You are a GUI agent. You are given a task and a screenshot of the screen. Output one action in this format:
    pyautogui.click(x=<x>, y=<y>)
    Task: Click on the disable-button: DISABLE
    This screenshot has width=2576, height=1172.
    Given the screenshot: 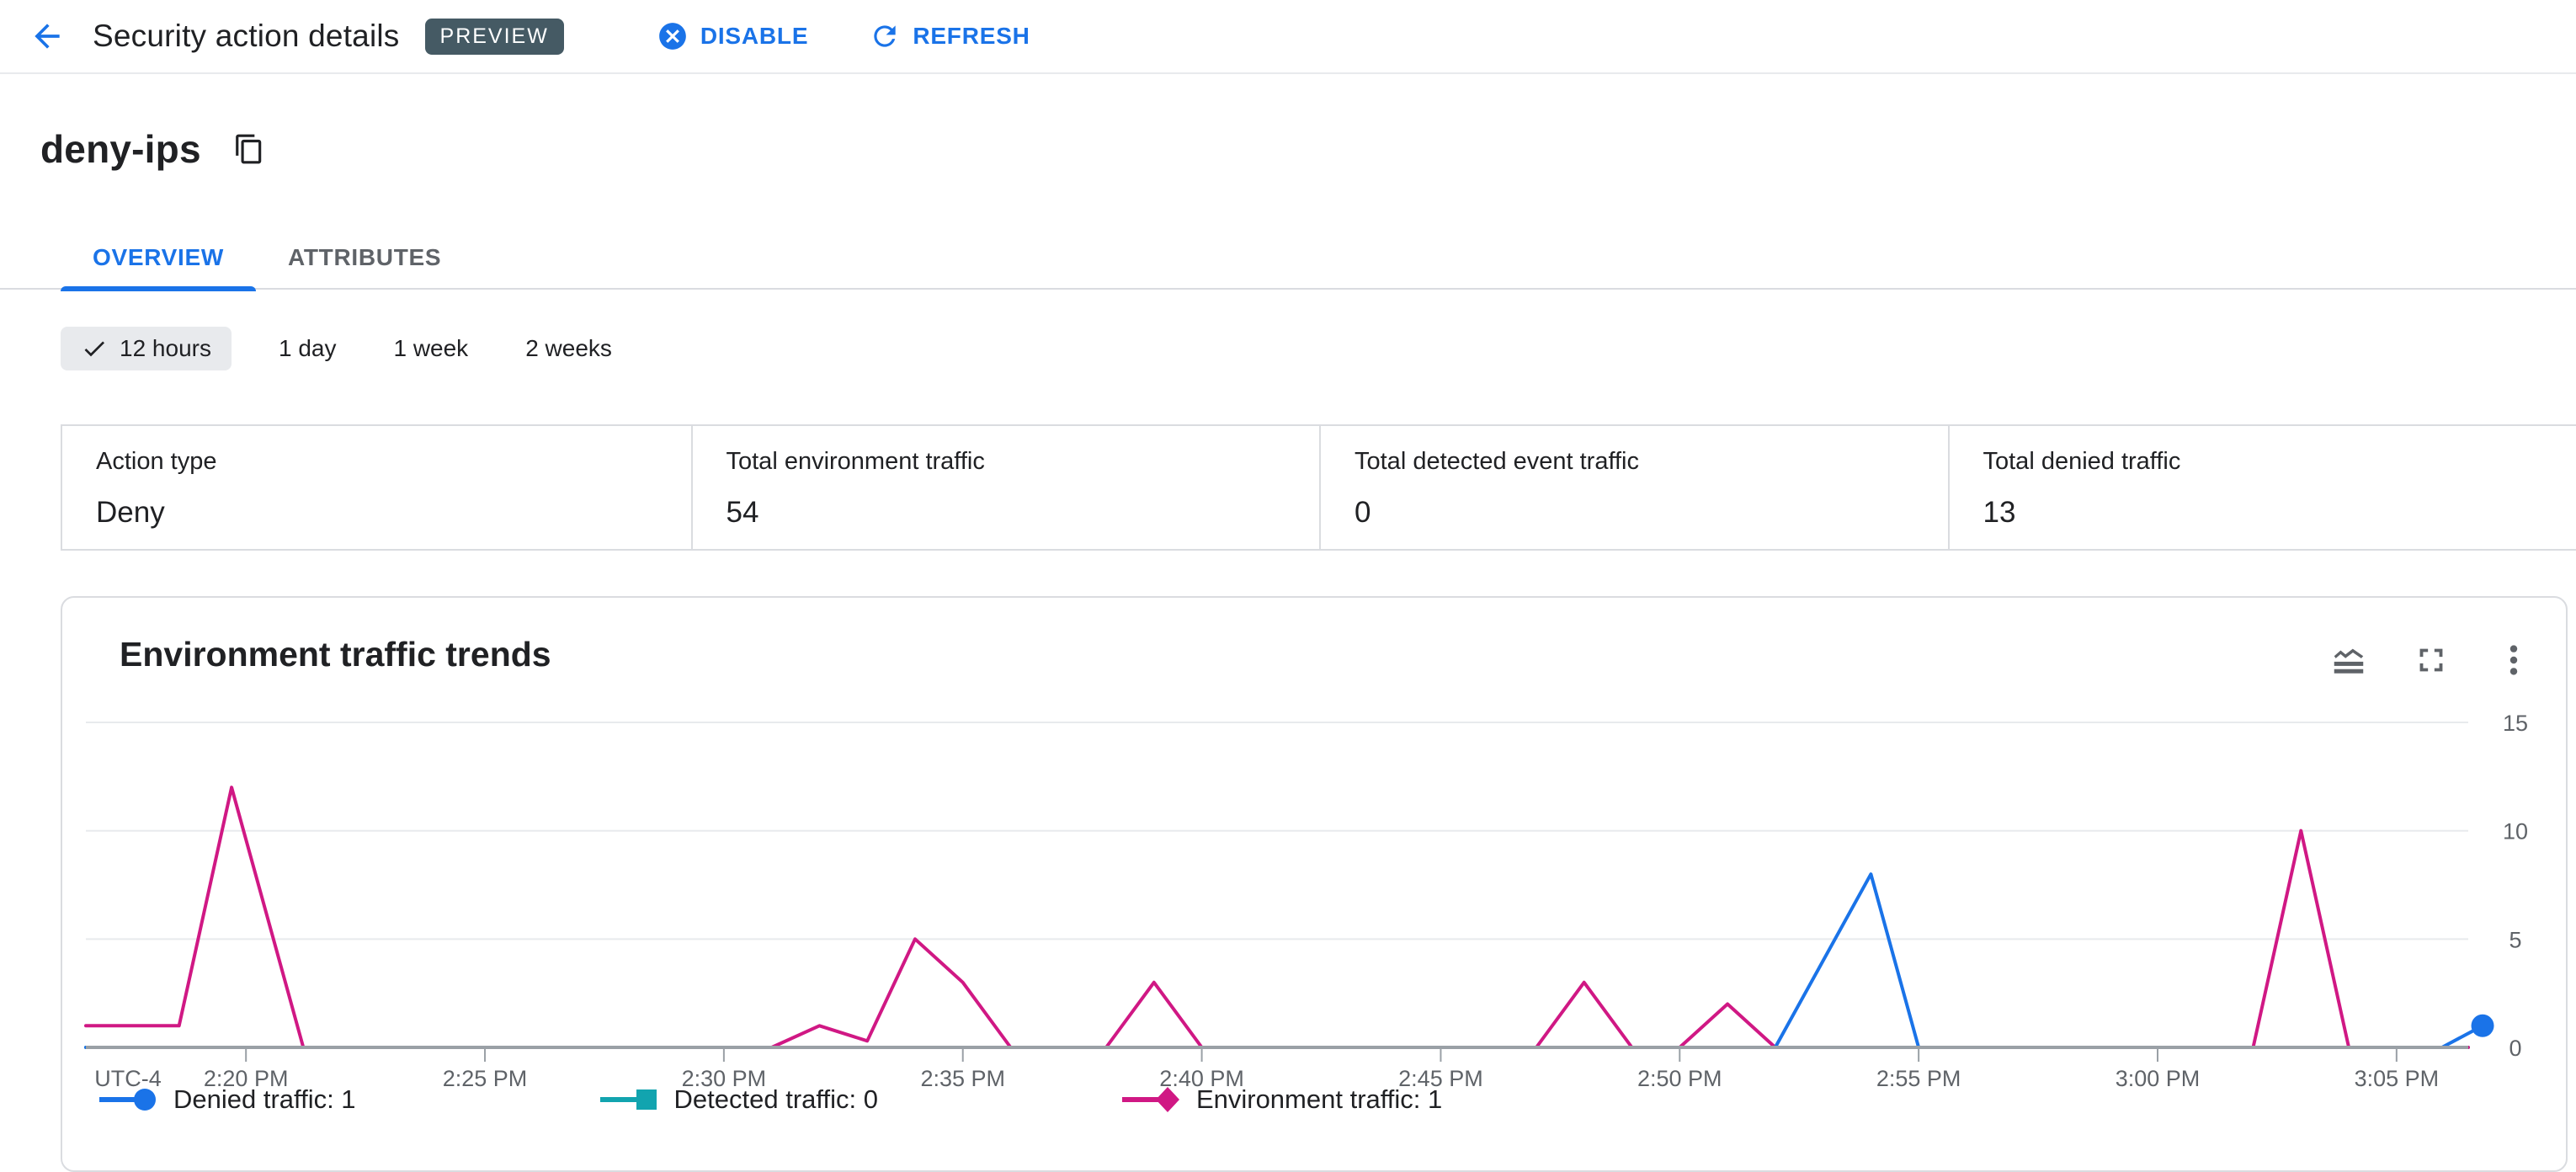 What is the action you would take?
    pyautogui.click(x=733, y=36)
    